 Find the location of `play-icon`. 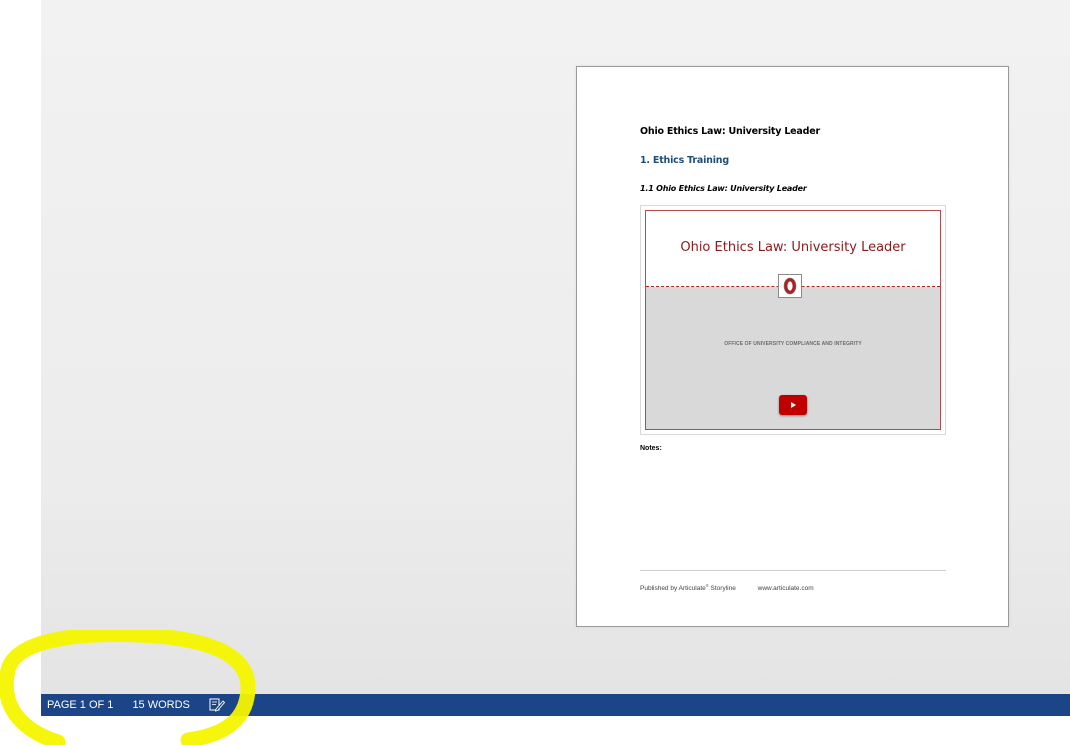

play-icon is located at coordinates (793, 405).